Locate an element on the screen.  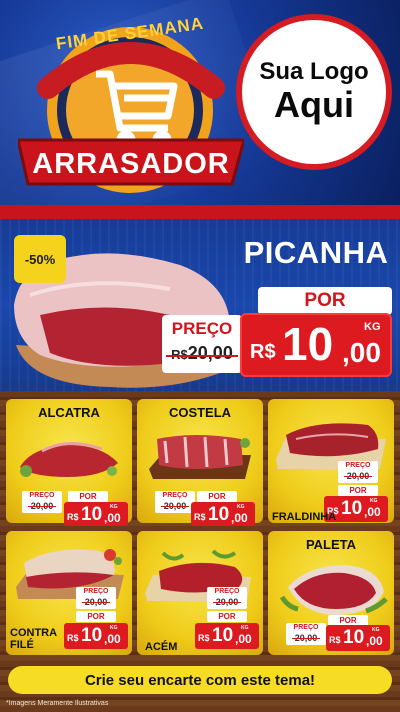
product-name: ALCATRA is located at coordinates (69, 412).